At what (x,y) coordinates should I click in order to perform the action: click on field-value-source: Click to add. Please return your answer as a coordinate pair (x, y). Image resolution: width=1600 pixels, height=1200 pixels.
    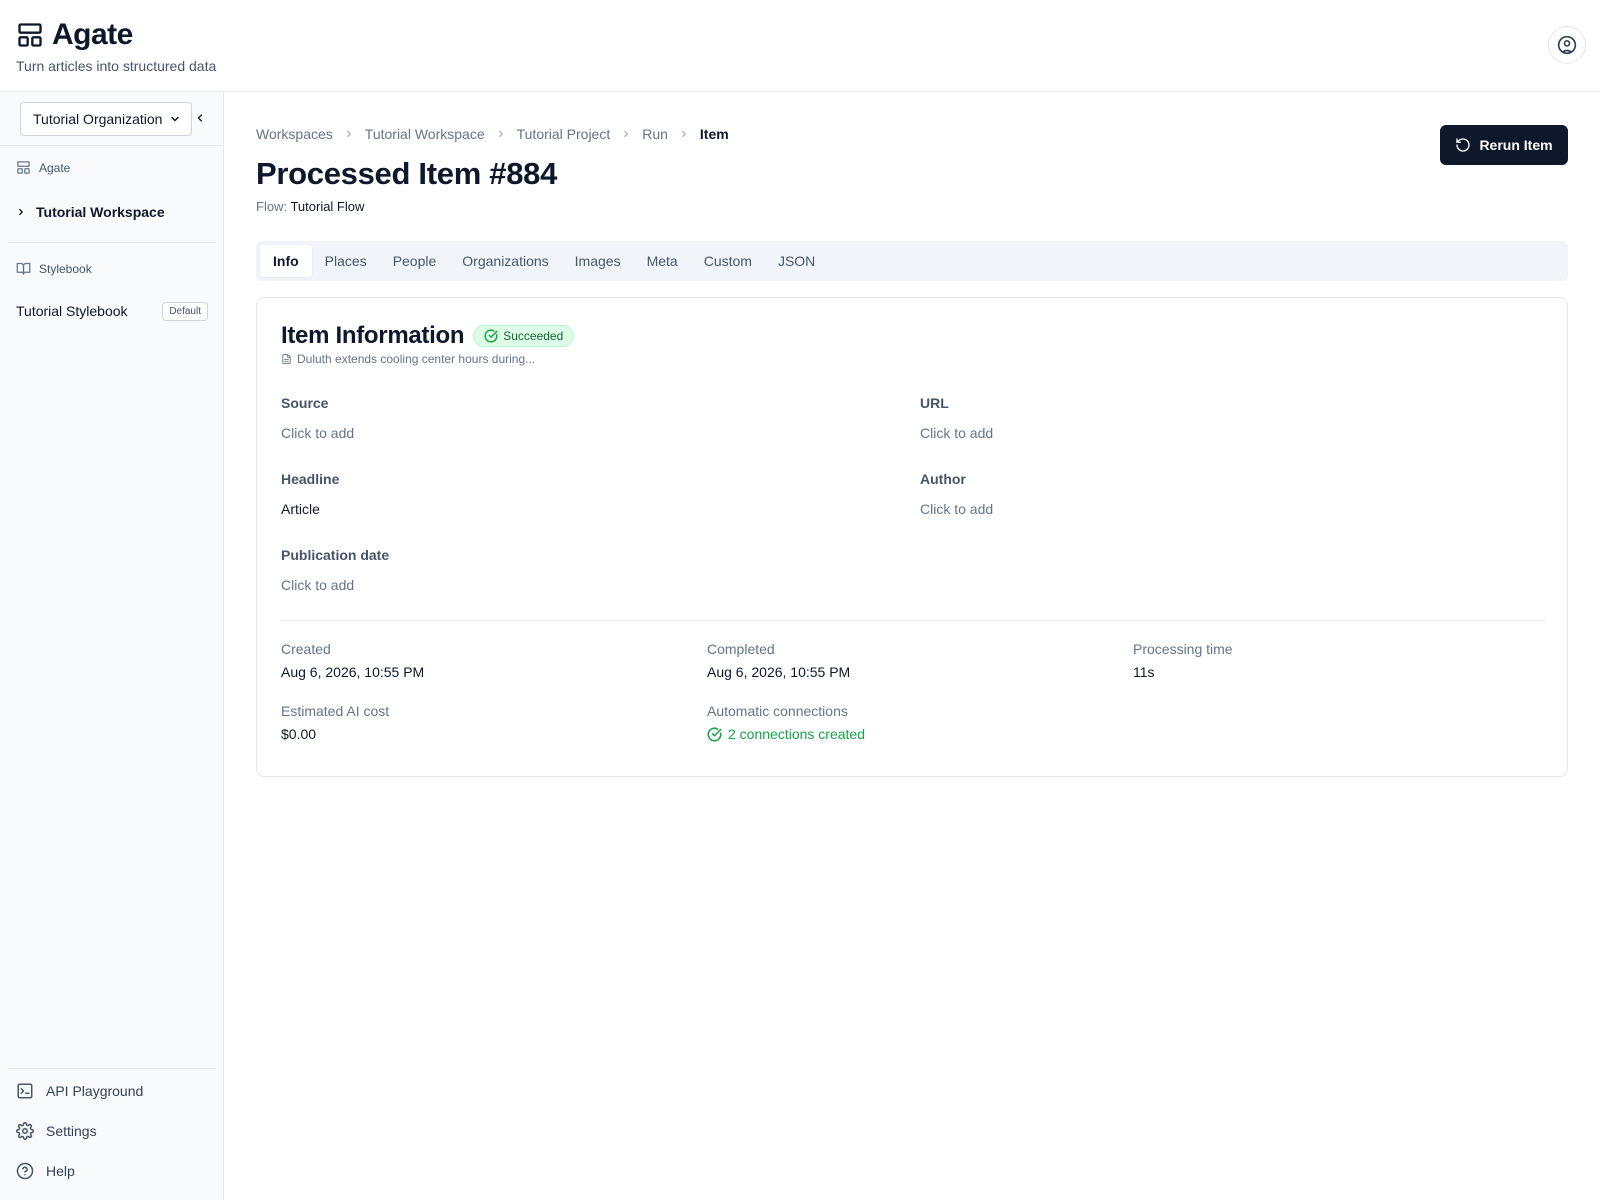
    Looking at the image, I should click on (317, 433).